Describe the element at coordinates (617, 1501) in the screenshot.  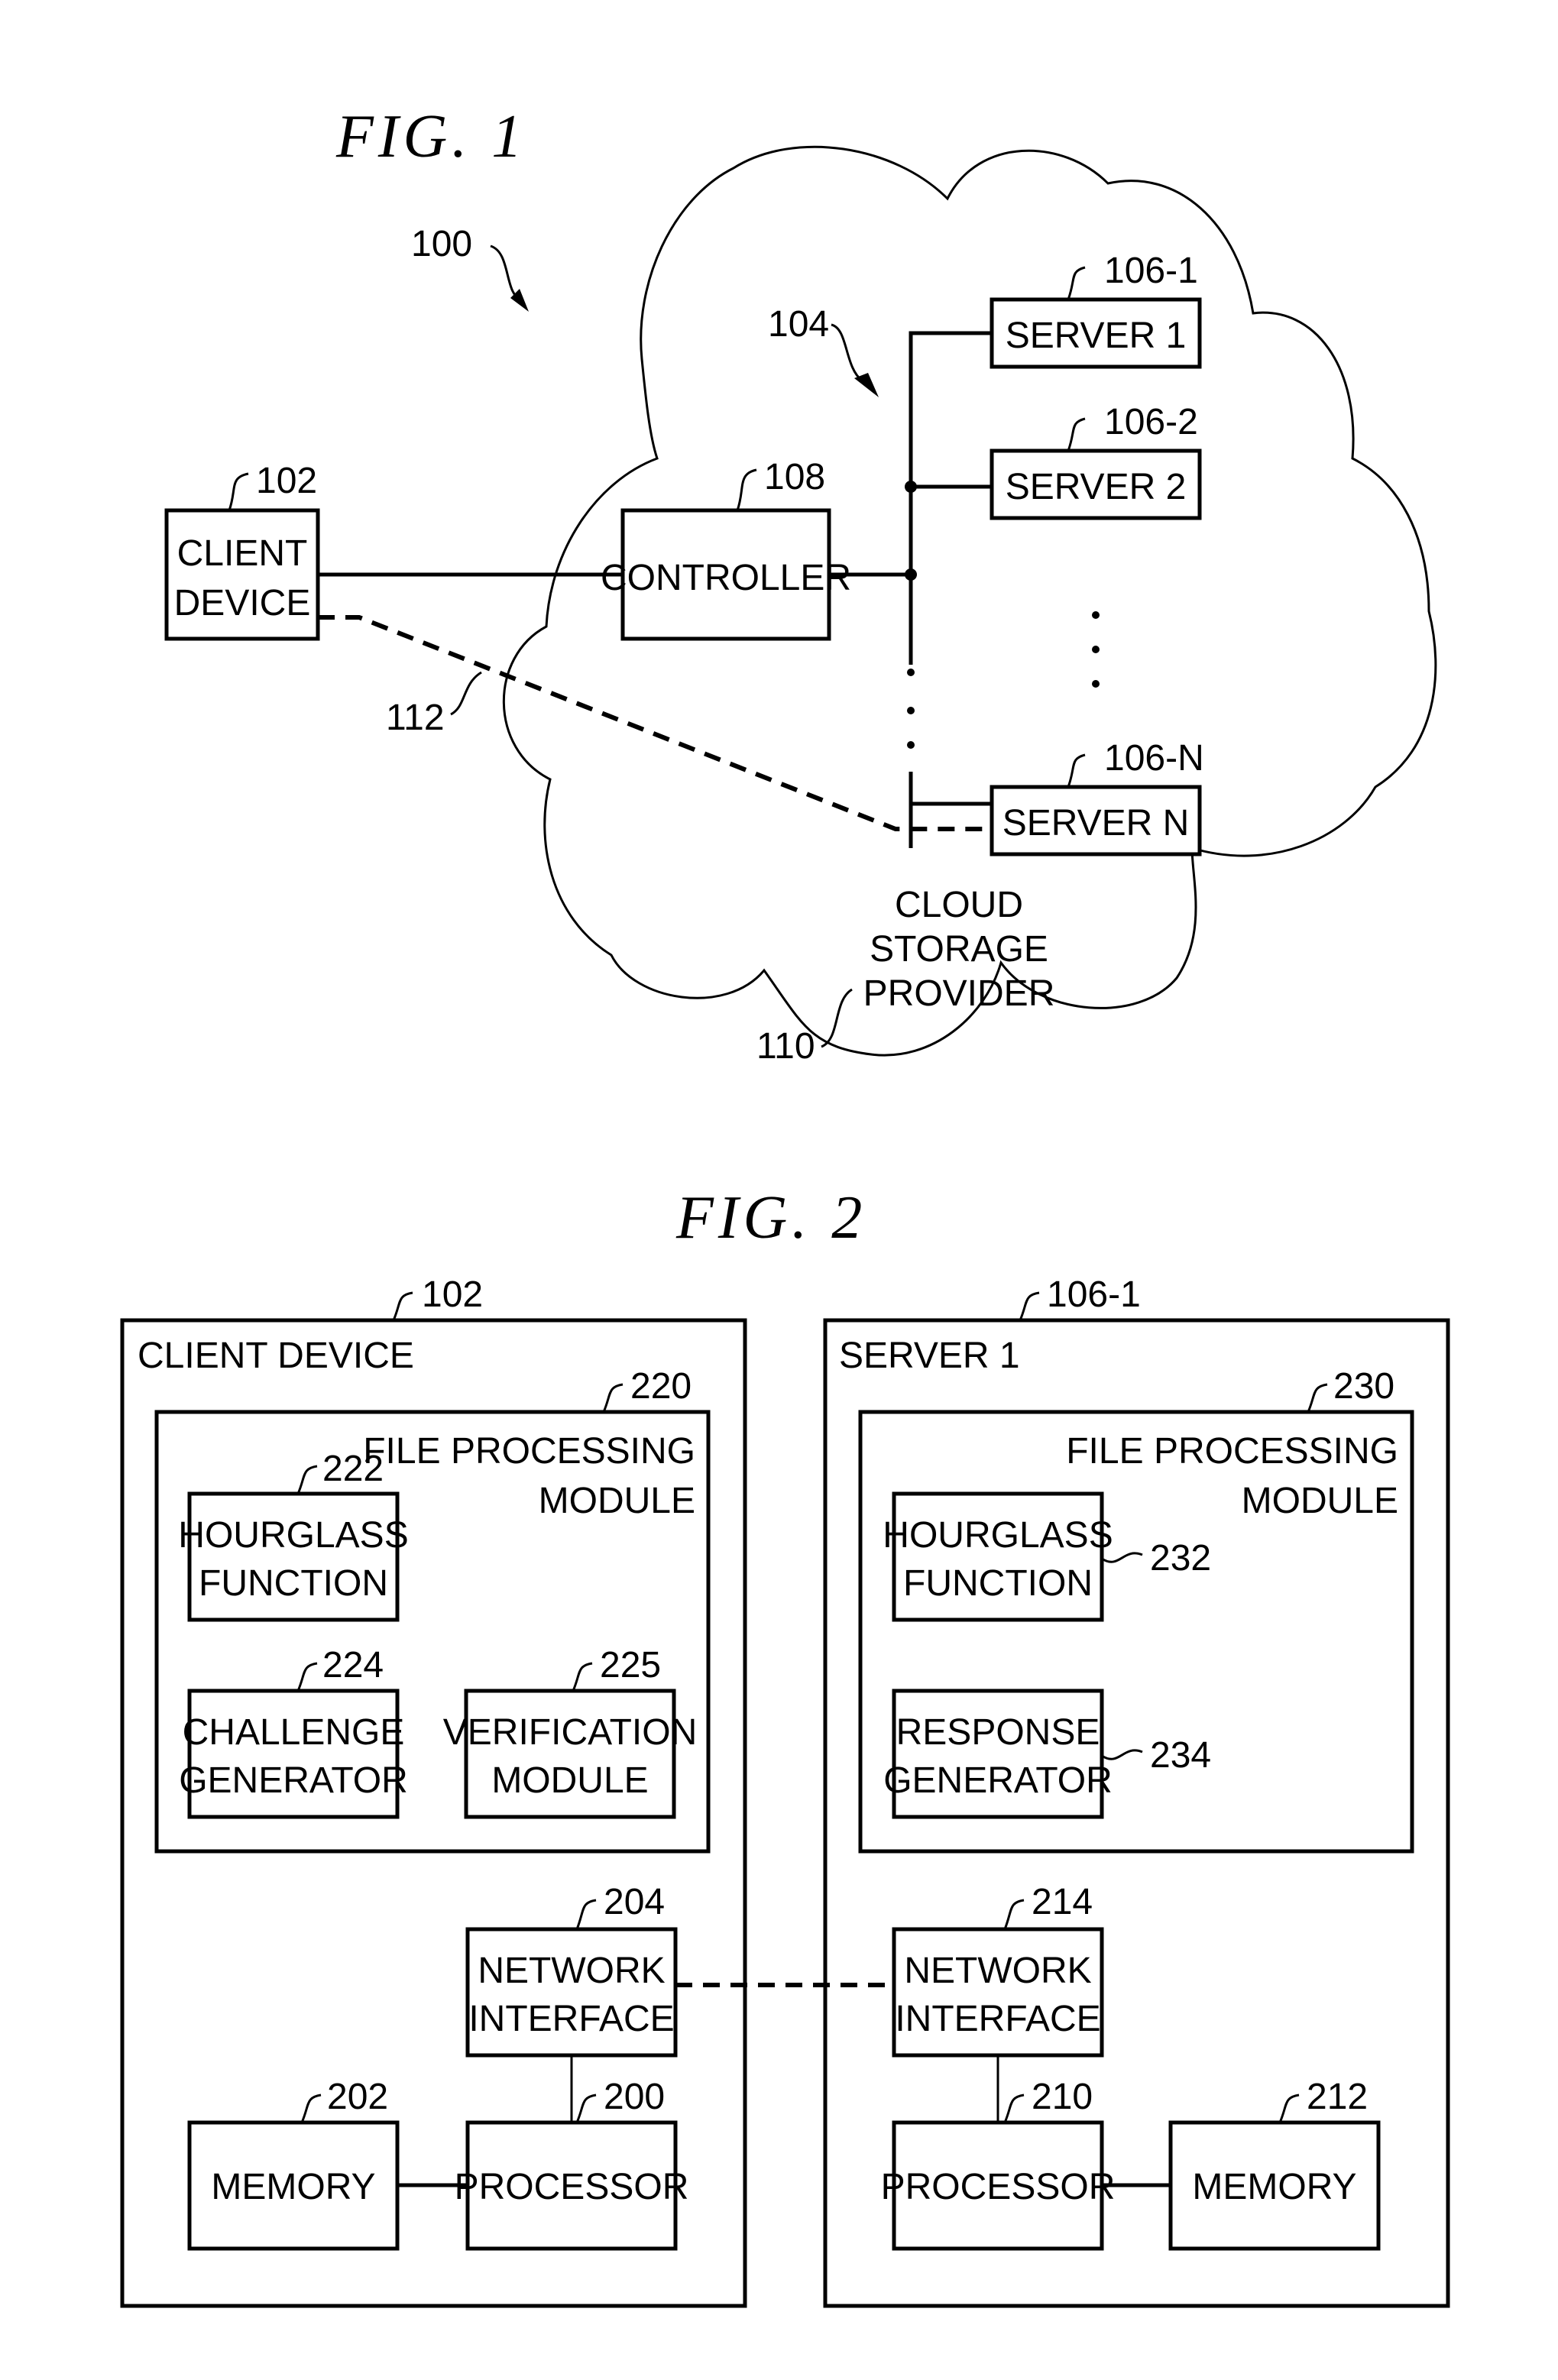
I see `client-module-label-2: MODULE` at that location.